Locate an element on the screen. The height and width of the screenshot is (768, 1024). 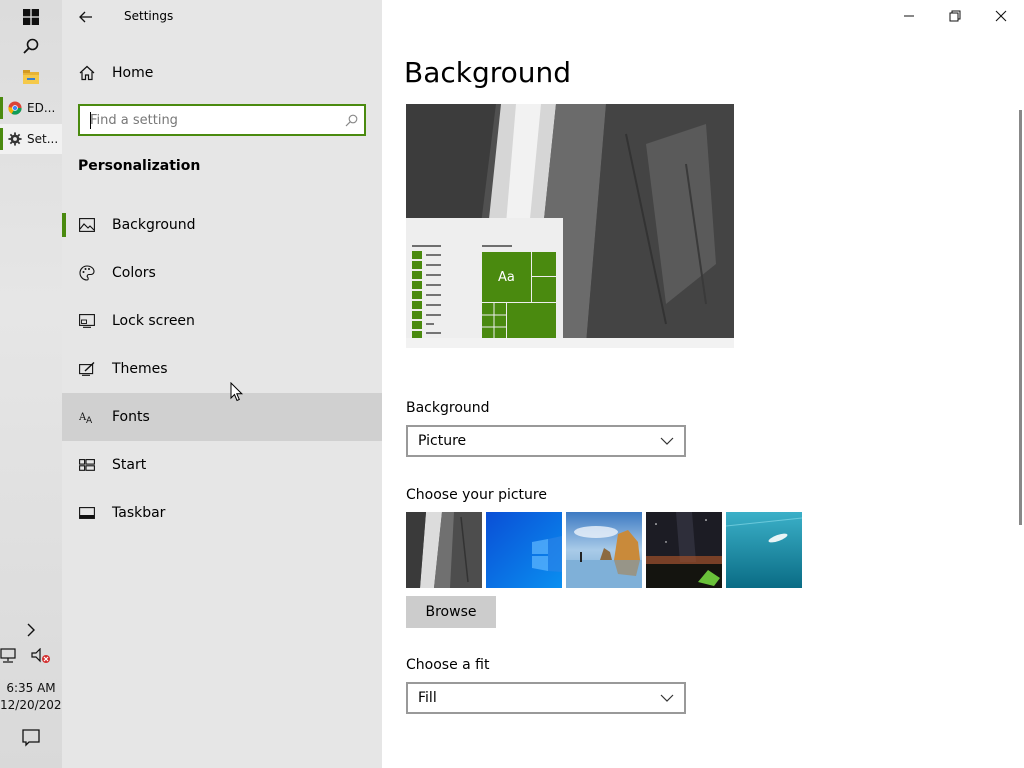
close-button is located at coordinates (1001, 16).